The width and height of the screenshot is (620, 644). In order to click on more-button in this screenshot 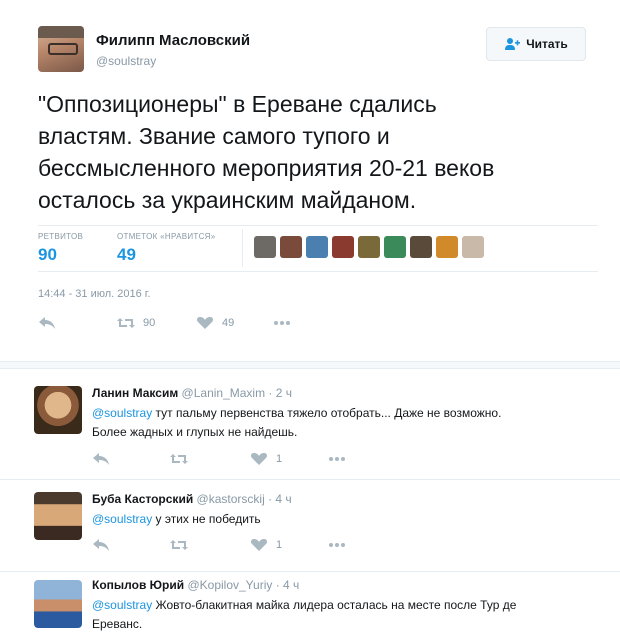, I will do `click(282, 323)`.